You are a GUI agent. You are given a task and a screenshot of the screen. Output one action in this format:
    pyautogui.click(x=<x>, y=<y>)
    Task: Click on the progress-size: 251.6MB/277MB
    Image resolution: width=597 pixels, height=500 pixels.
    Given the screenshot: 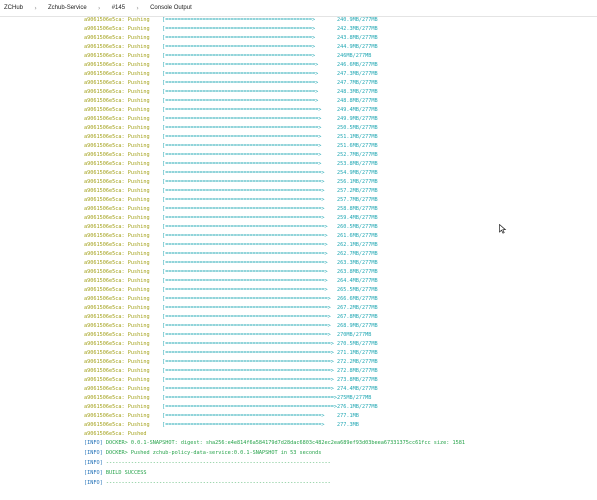 What is the action you would take?
    pyautogui.click(x=357, y=146)
    